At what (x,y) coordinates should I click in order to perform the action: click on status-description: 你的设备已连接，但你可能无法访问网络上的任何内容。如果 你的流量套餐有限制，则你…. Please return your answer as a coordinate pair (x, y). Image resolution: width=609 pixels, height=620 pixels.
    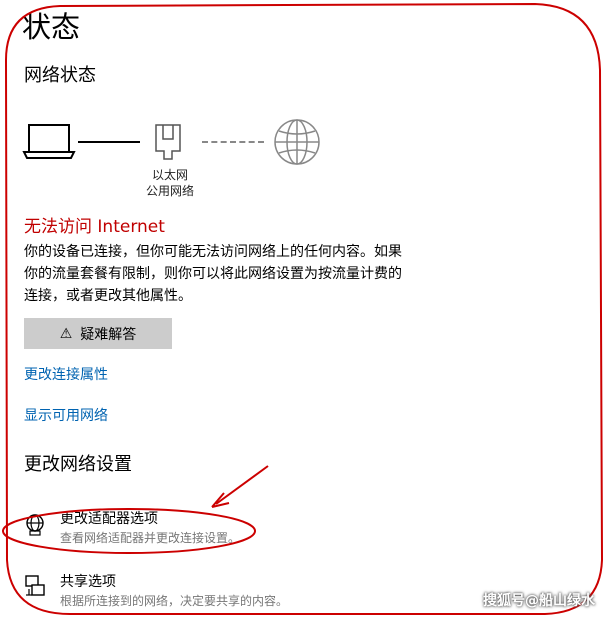
    Looking at the image, I should click on (234, 274).